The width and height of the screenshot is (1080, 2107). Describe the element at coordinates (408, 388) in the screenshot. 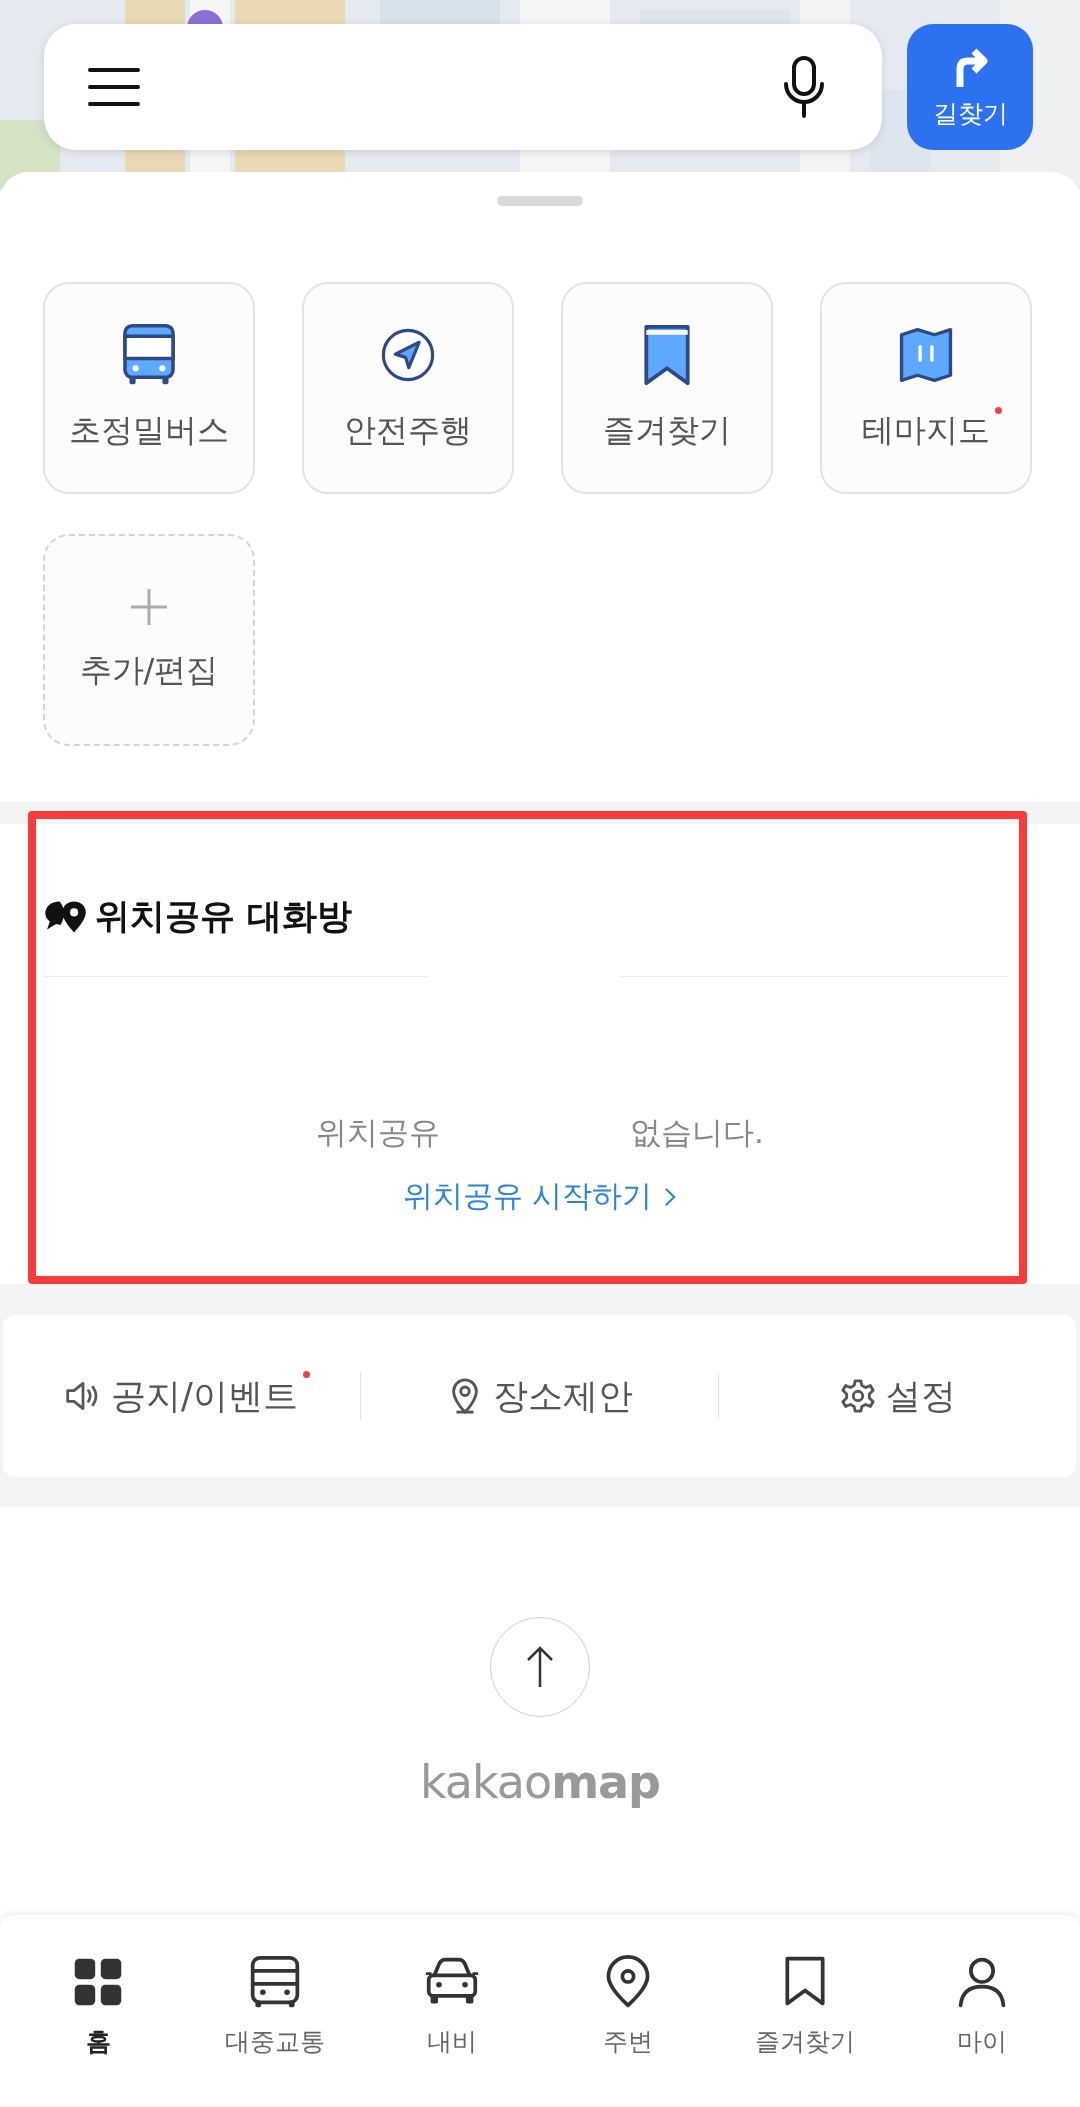

I see `shortcut-button: 안전주행` at that location.